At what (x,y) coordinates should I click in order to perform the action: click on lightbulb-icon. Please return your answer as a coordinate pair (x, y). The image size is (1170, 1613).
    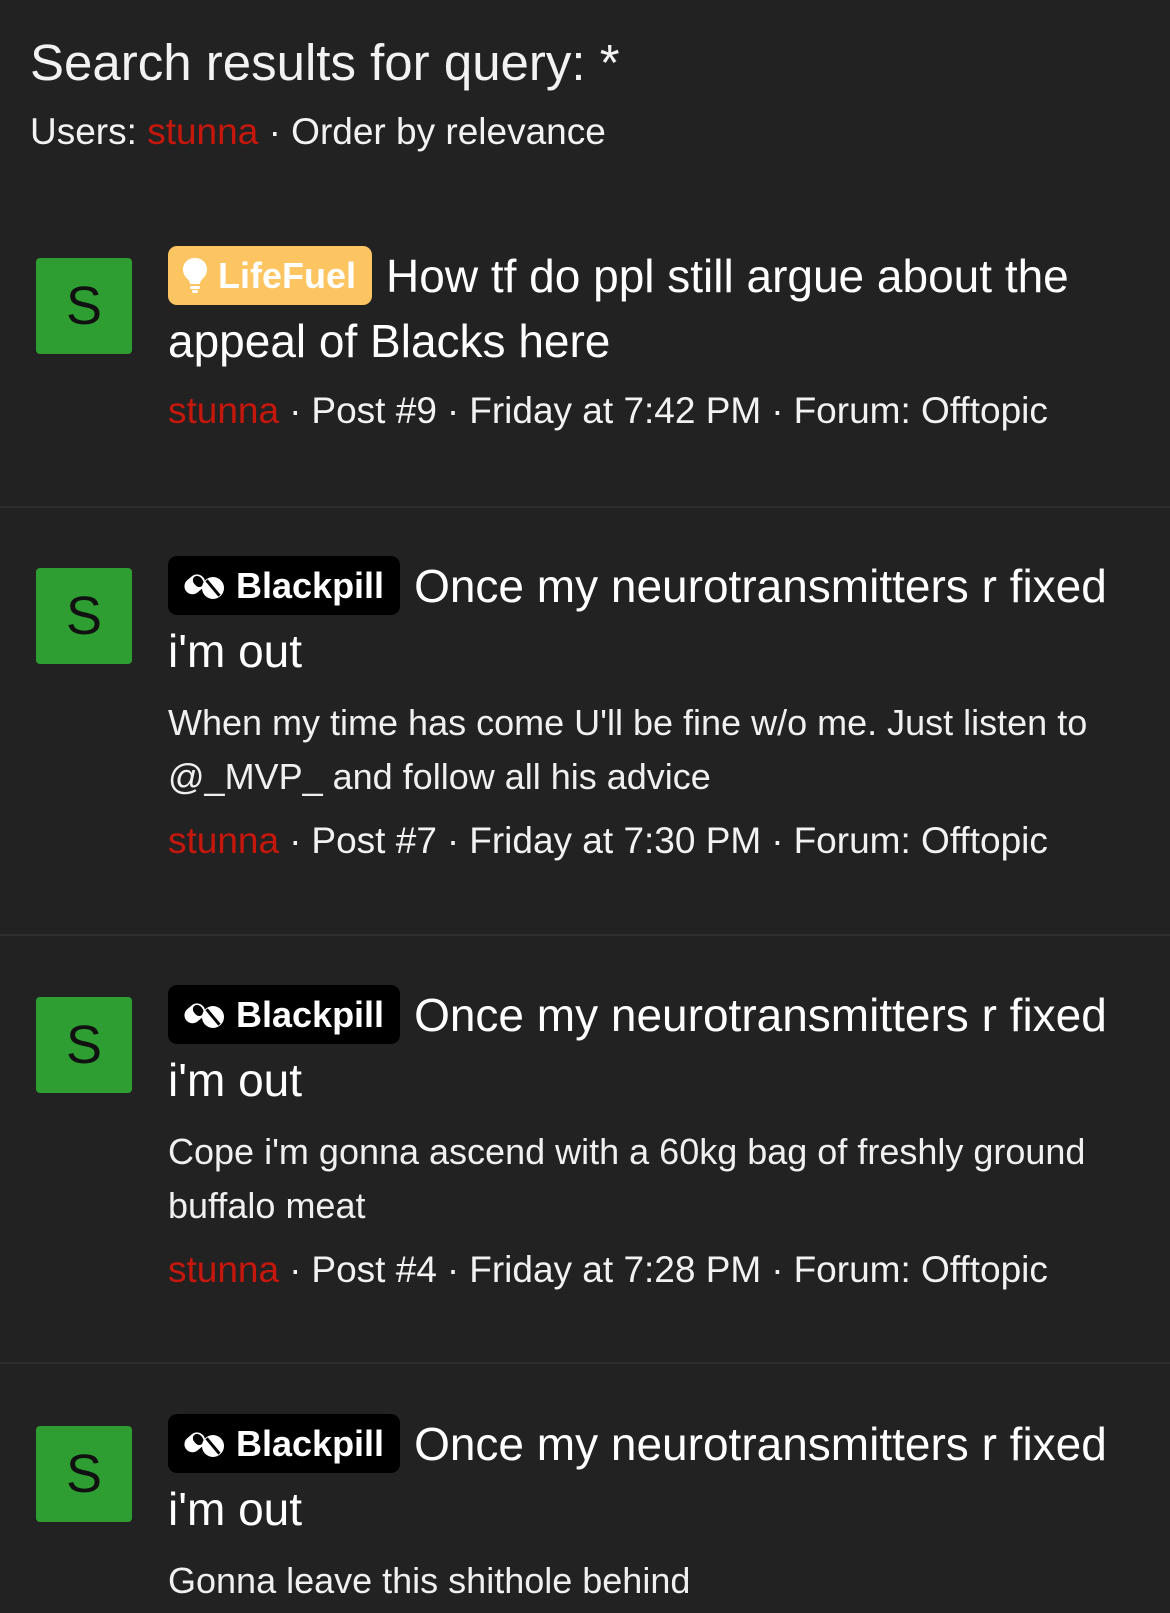
    Looking at the image, I should click on (195, 276).